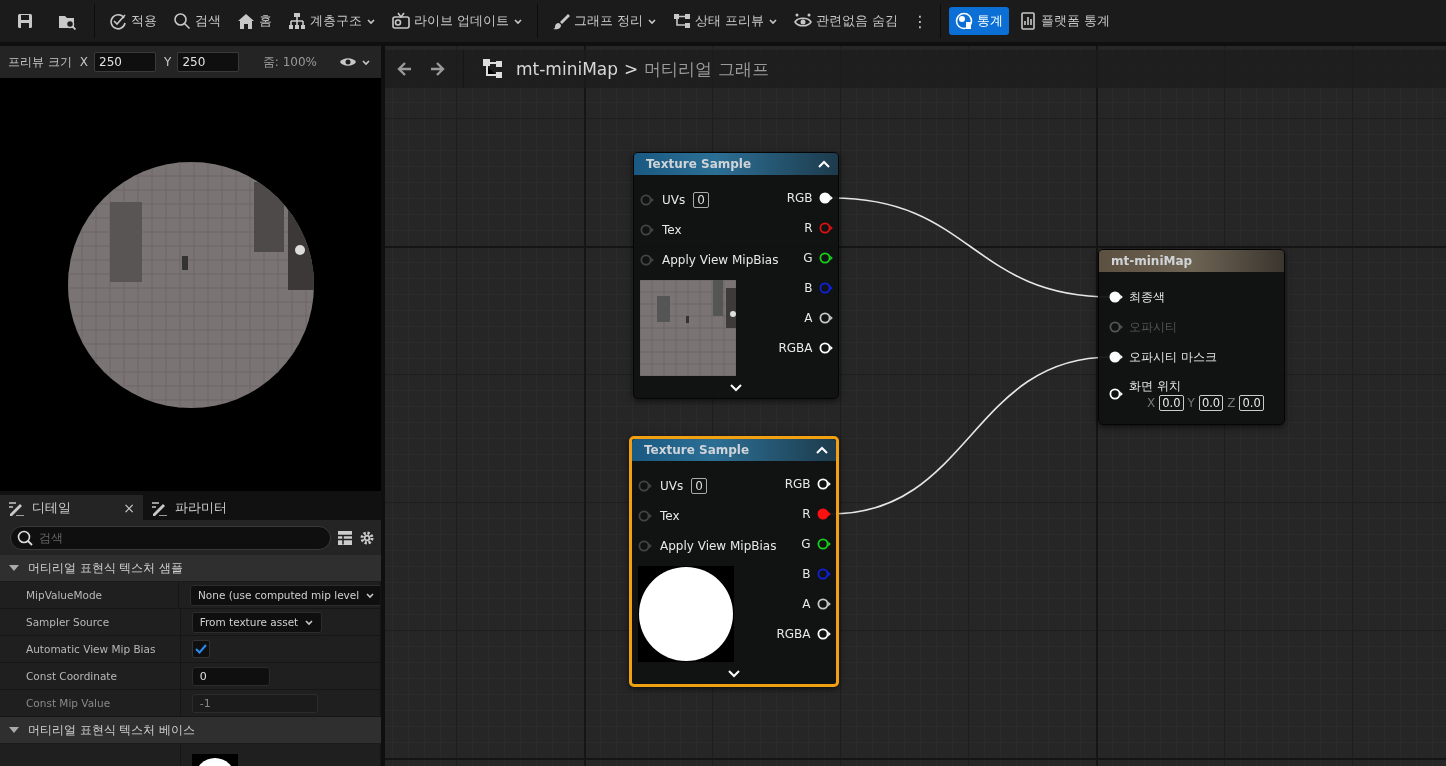 The height and width of the screenshot is (766, 1446). Describe the element at coordinates (84, 62) in the screenshot. I see `axis-label: X` at that location.